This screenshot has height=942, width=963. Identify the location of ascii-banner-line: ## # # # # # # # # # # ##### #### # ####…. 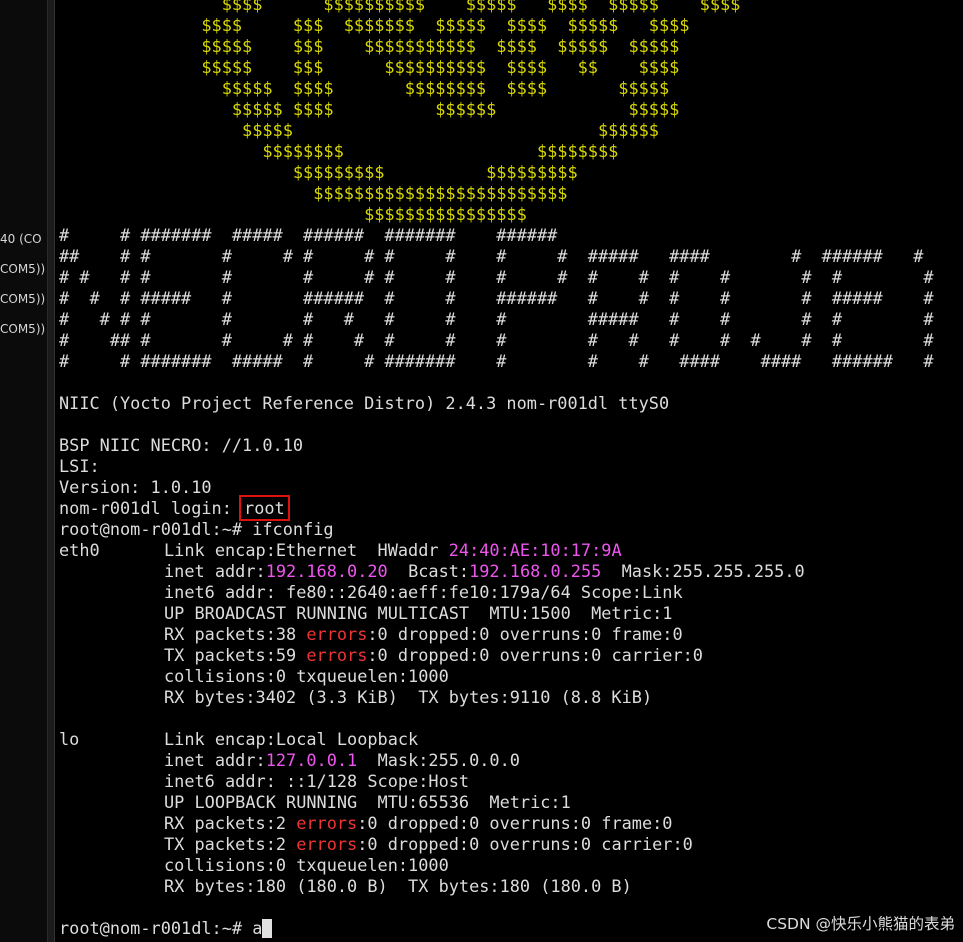
(491, 256).